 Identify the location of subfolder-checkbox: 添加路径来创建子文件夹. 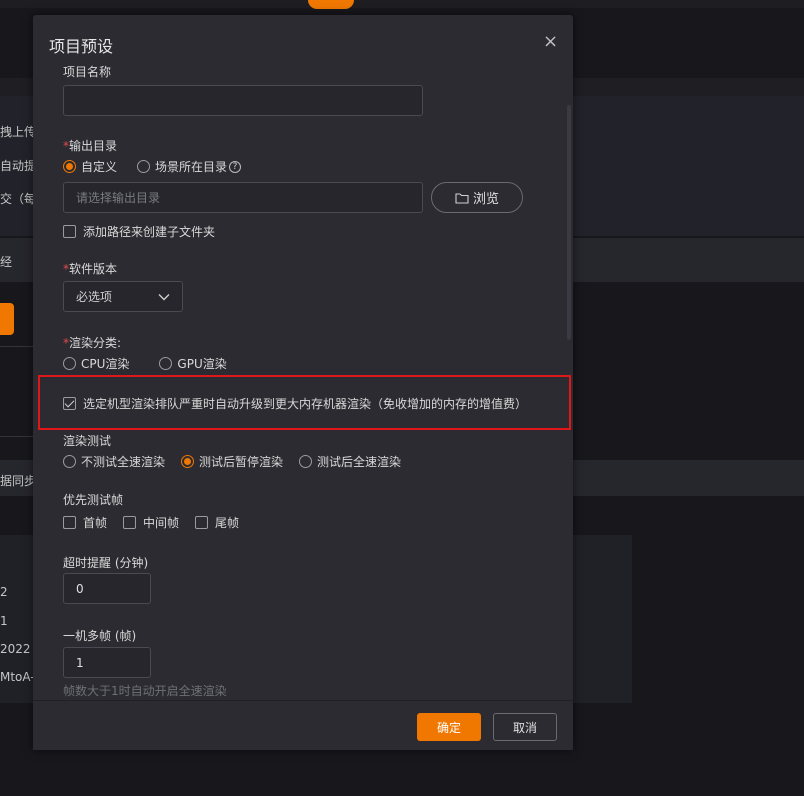
(139, 231).